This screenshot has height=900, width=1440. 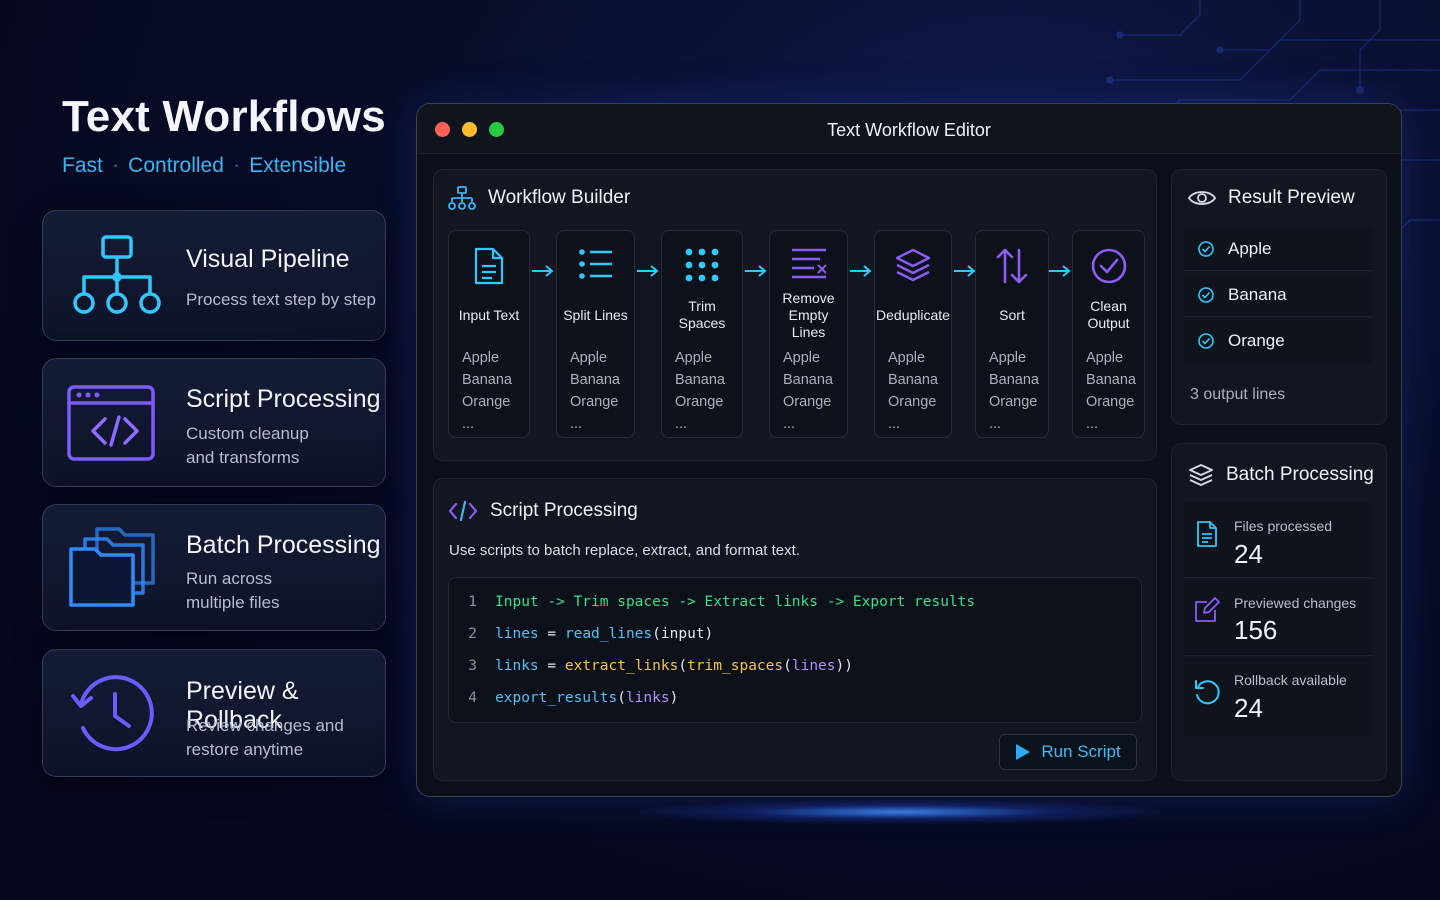 I want to click on title-bar: Text Workflow Editor, so click(x=909, y=129).